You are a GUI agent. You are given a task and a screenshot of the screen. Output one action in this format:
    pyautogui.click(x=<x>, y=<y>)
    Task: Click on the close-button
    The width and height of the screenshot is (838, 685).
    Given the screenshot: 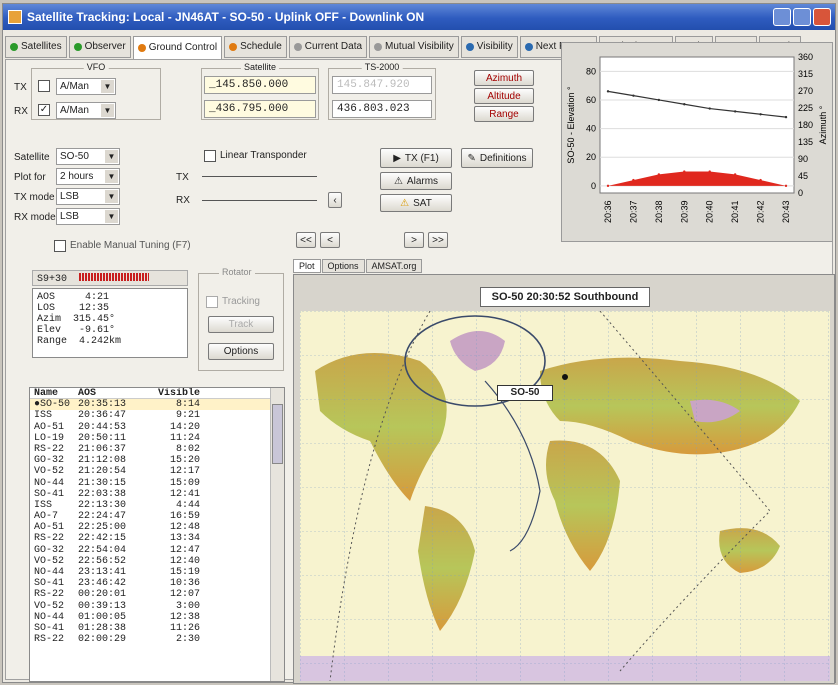 What is the action you would take?
    pyautogui.click(x=822, y=17)
    